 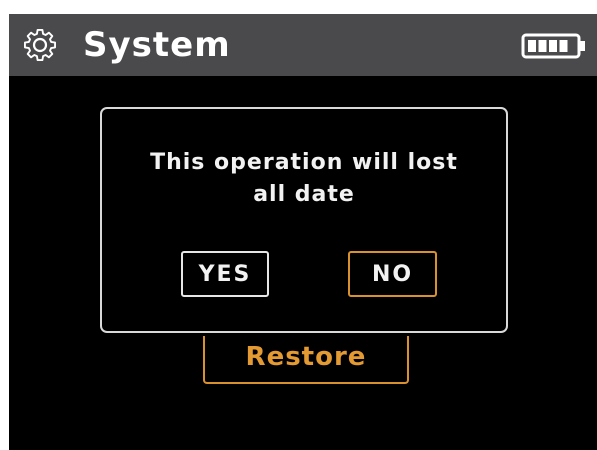 What do you see at coordinates (157, 45) in the screenshot?
I see `page-title: System` at bounding box center [157, 45].